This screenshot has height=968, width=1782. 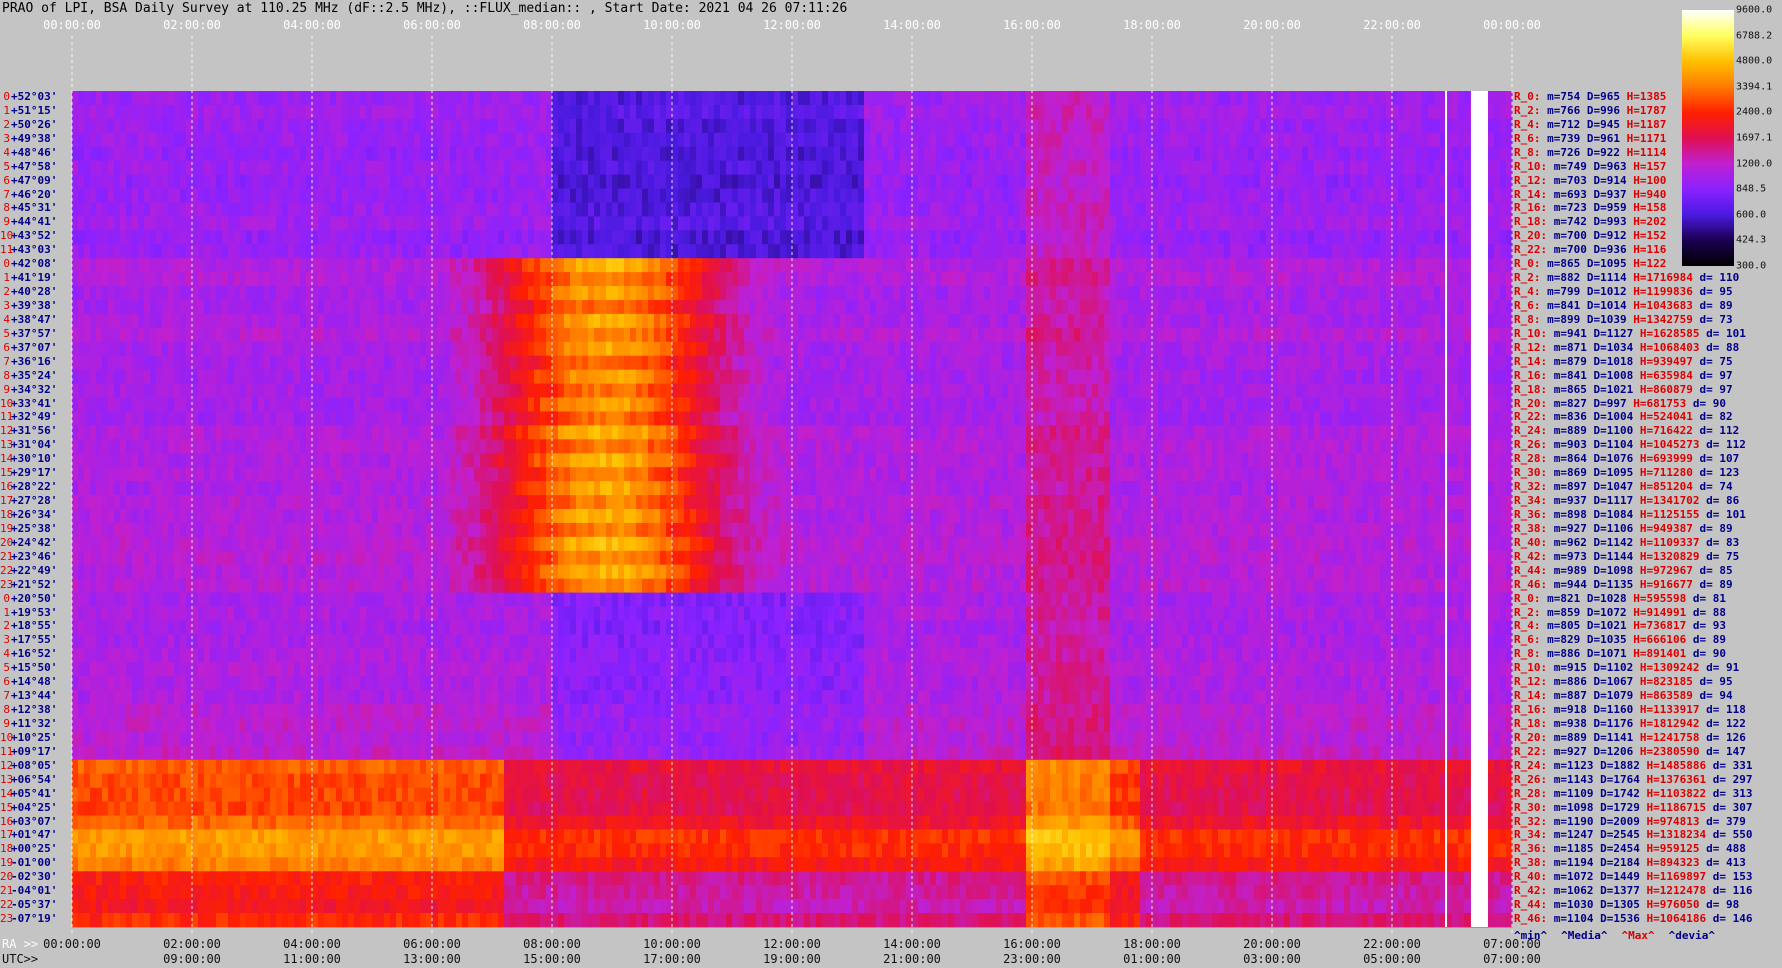 I want to click on declination-label: 12+31°56', so click(x=28, y=431).